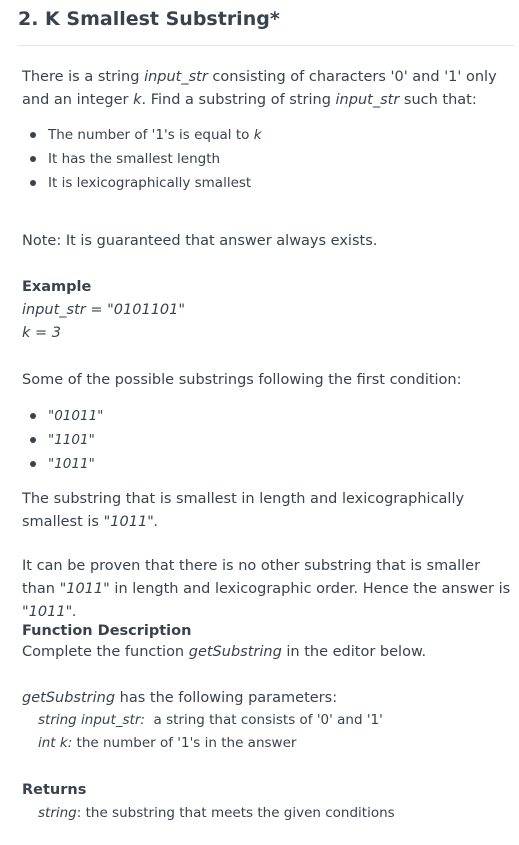  I want to click on intro-var-str: input_str, so click(176, 77).